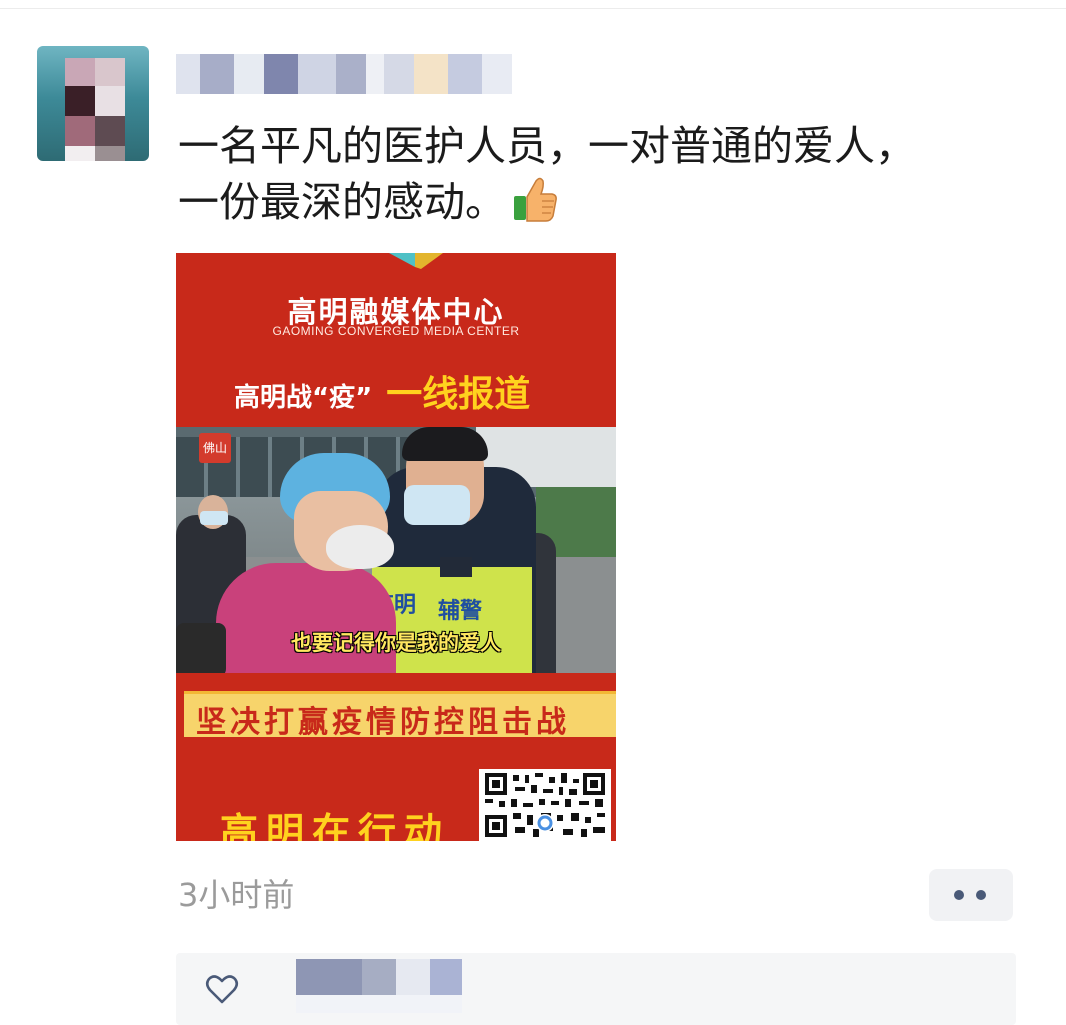 This screenshot has width=1066, height=1025. What do you see at coordinates (303, 398) in the screenshot?
I see `report-label-white: 高明战“疫”` at bounding box center [303, 398].